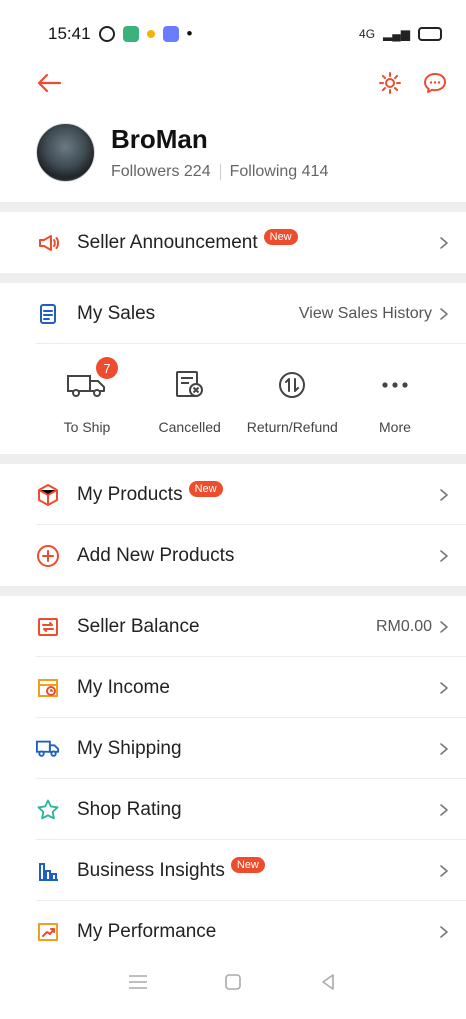  What do you see at coordinates (292, 427) in the screenshot?
I see `return-refund-label: Return/Refund` at bounding box center [292, 427].